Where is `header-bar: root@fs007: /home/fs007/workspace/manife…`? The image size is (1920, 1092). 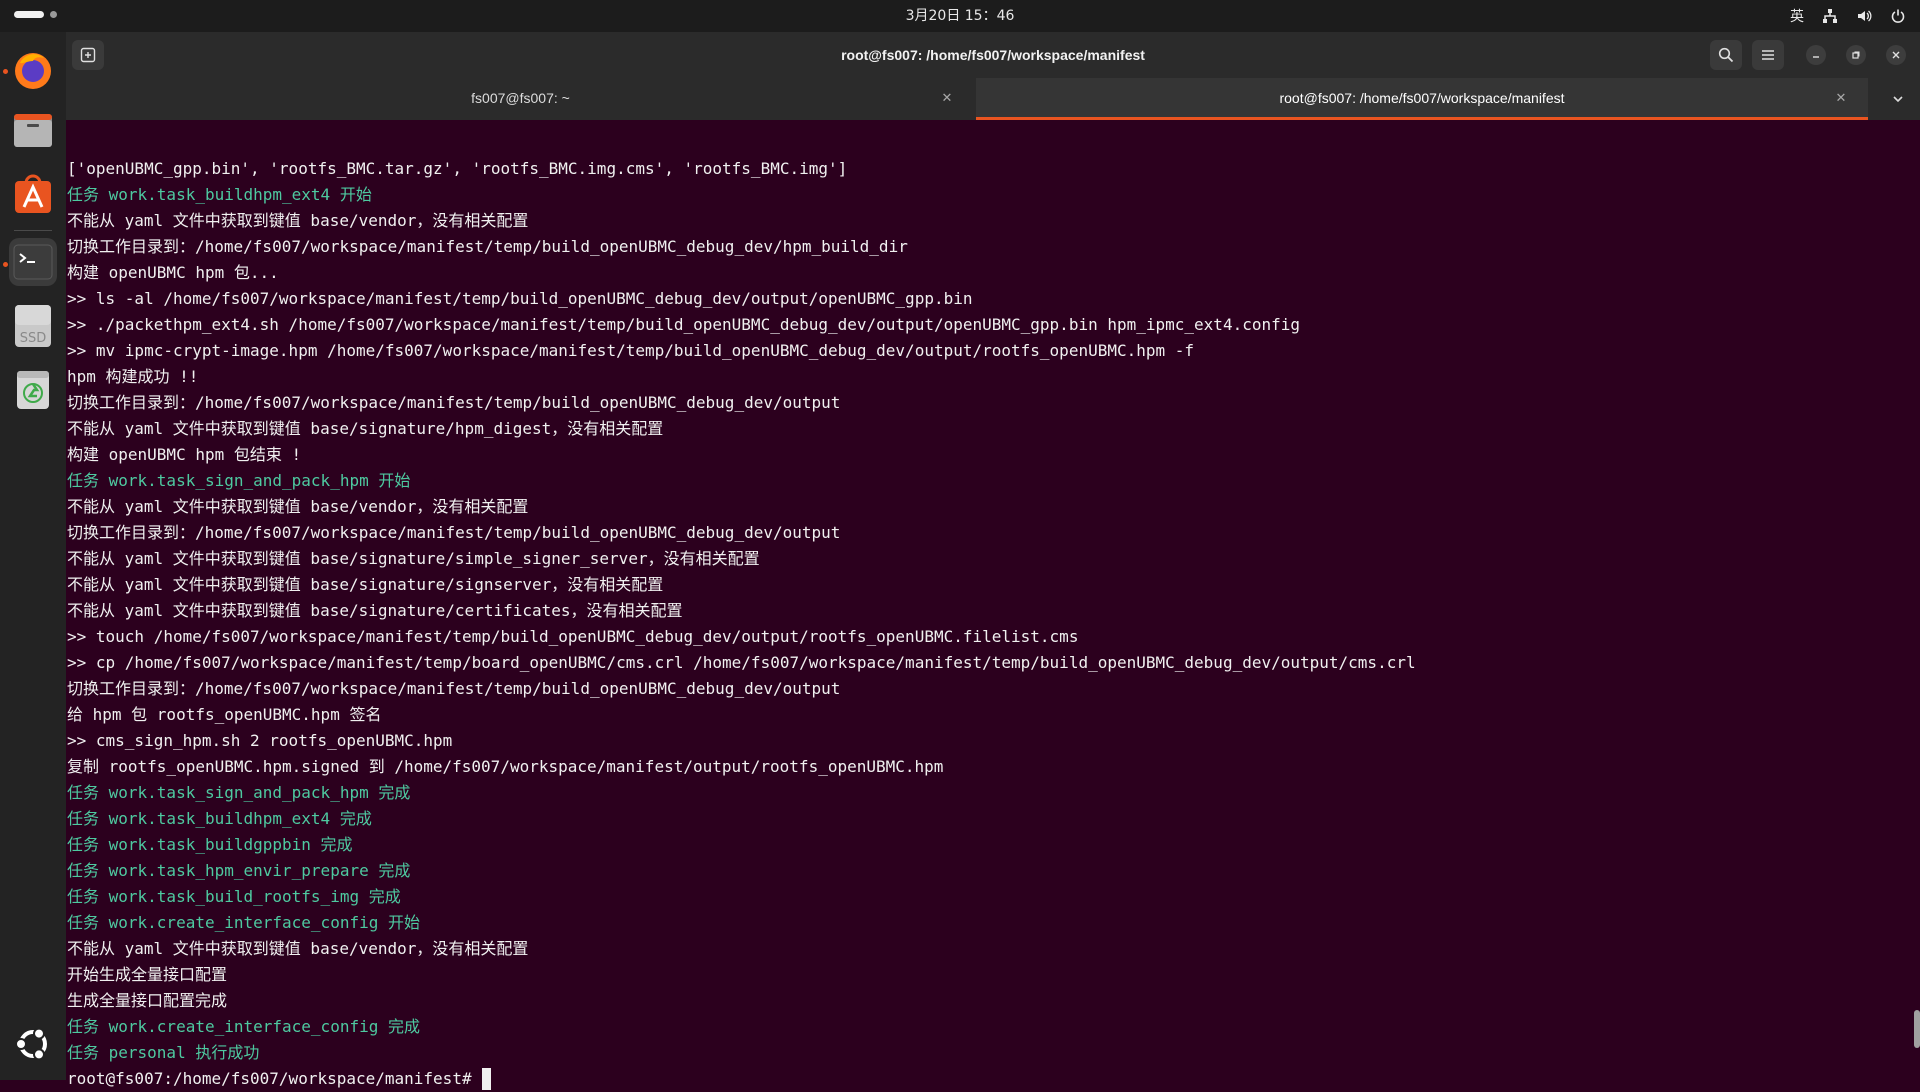 header-bar: root@fs007: /home/fs007/workspace/manife… is located at coordinates (993, 55).